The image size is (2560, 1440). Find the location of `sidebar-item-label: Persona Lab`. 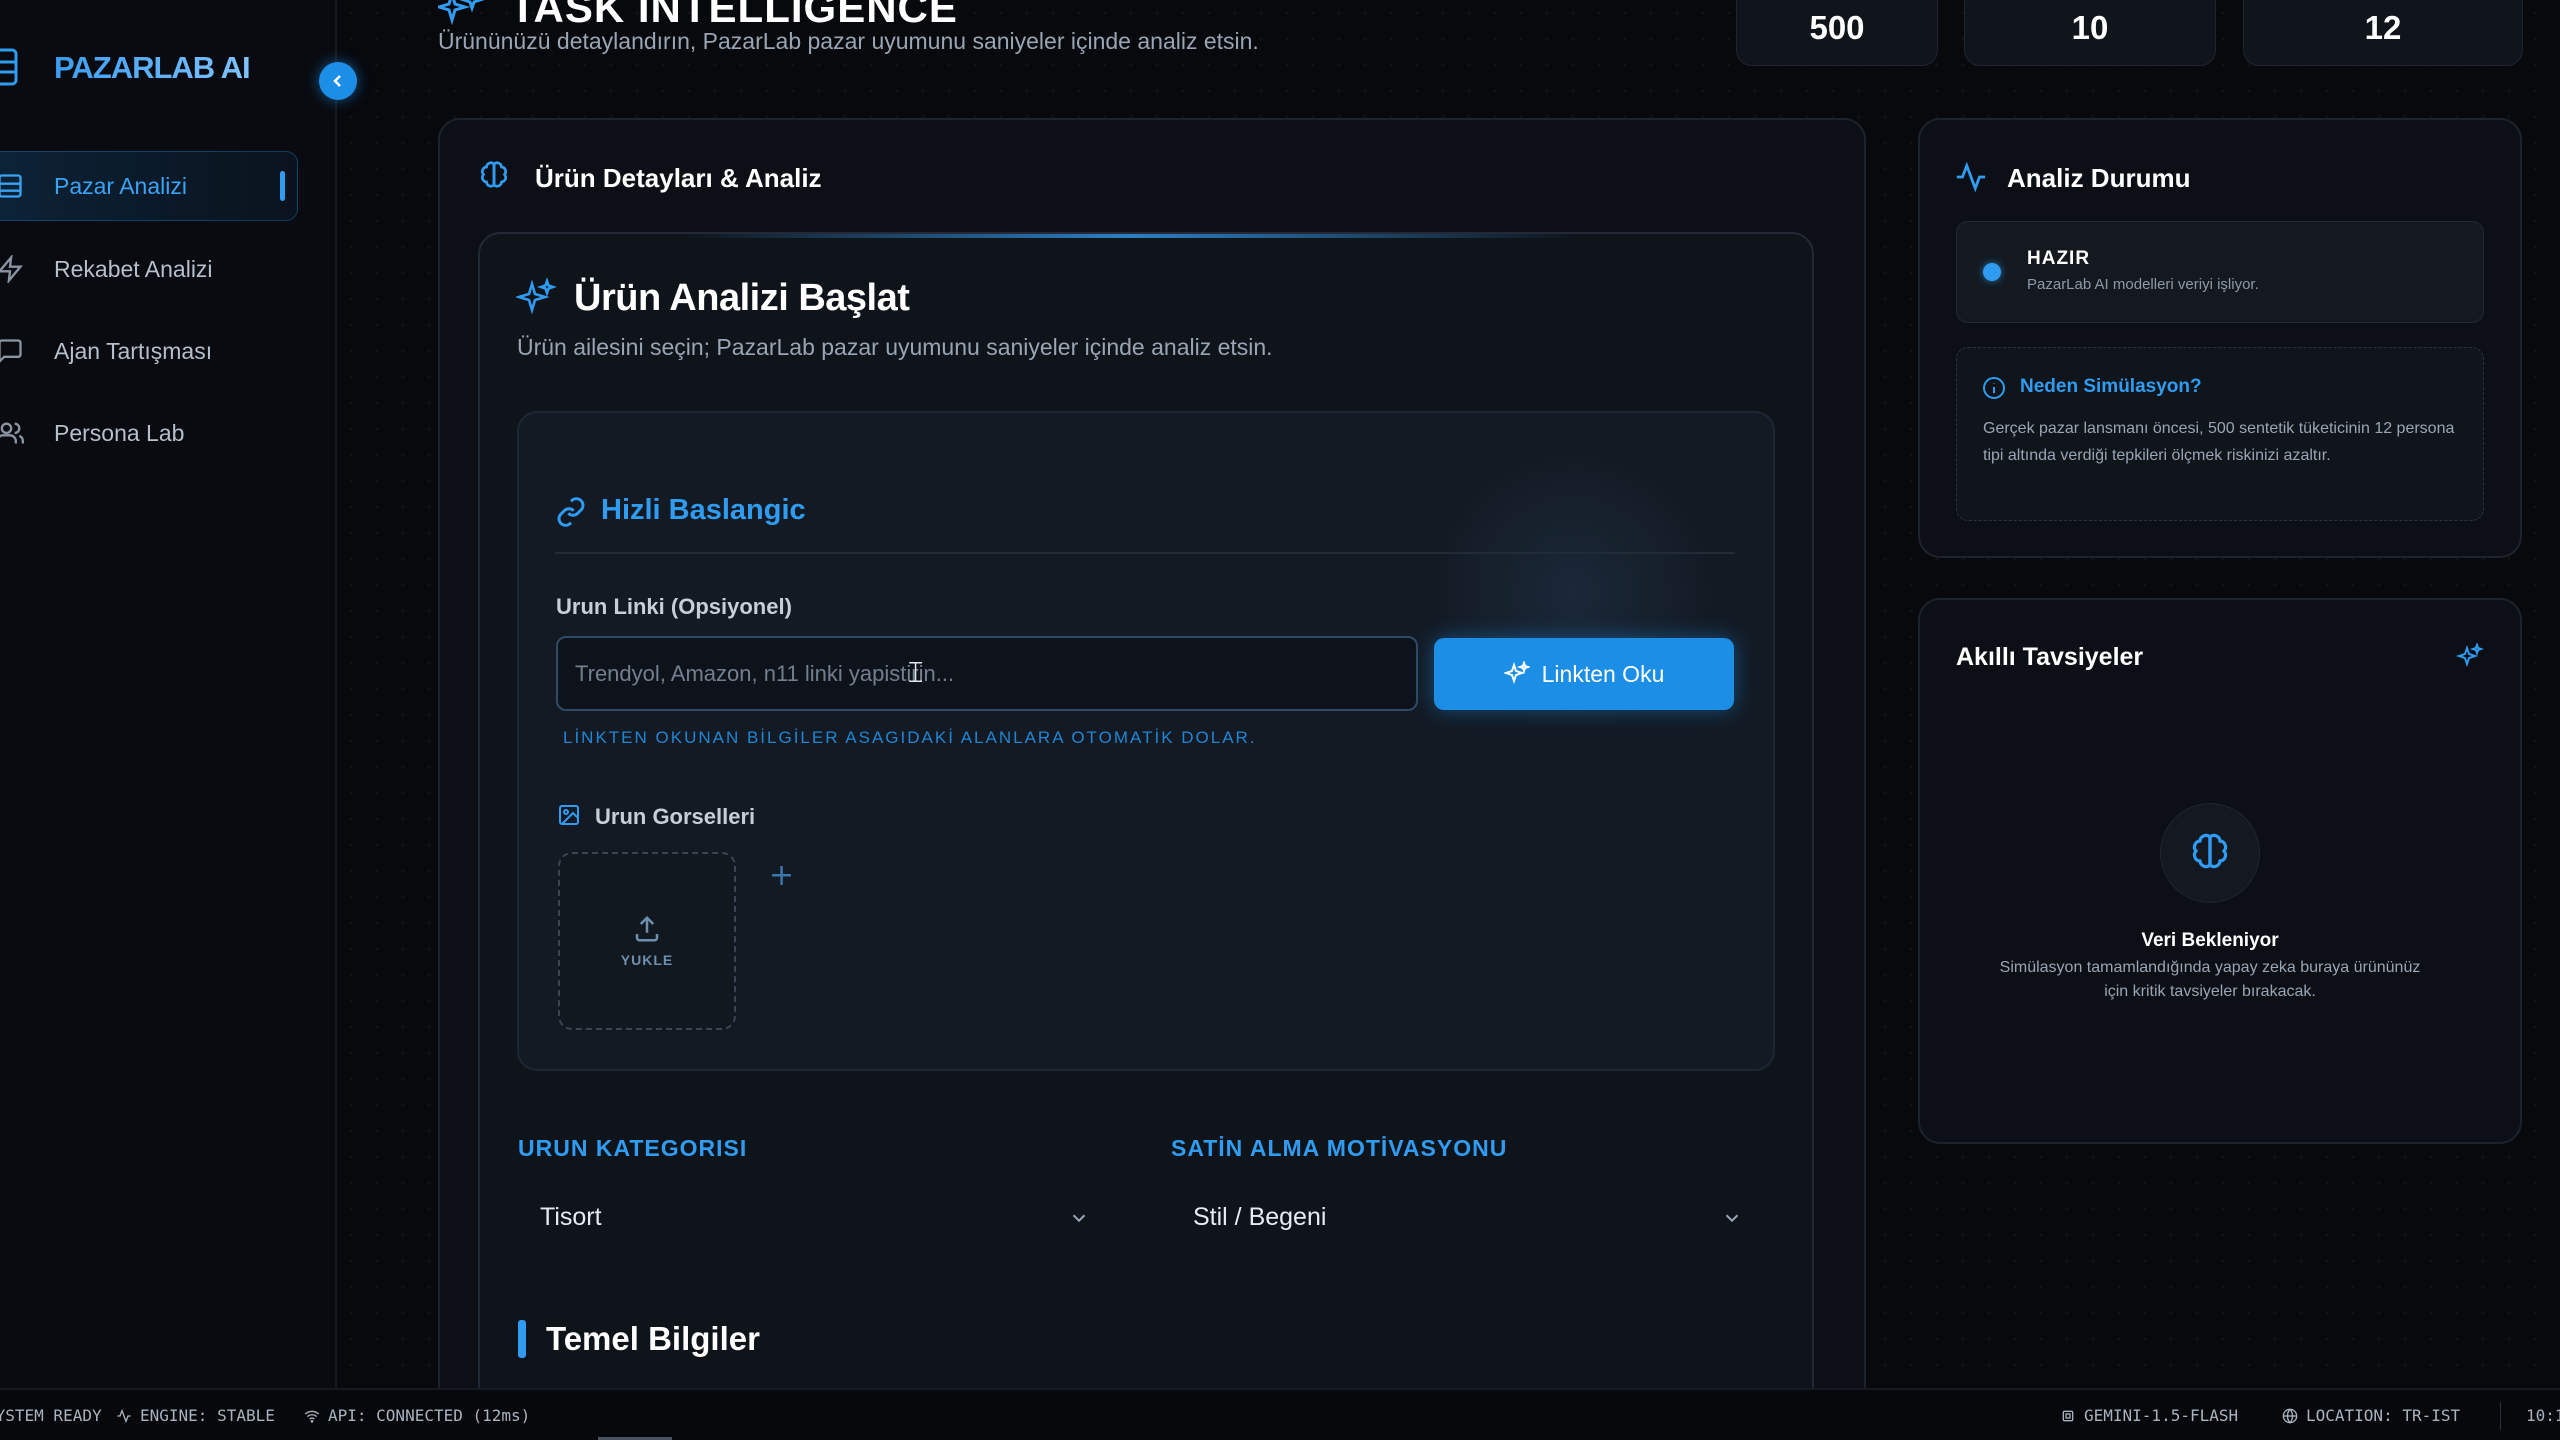

sidebar-item-label: Persona Lab is located at coordinates (119, 432).